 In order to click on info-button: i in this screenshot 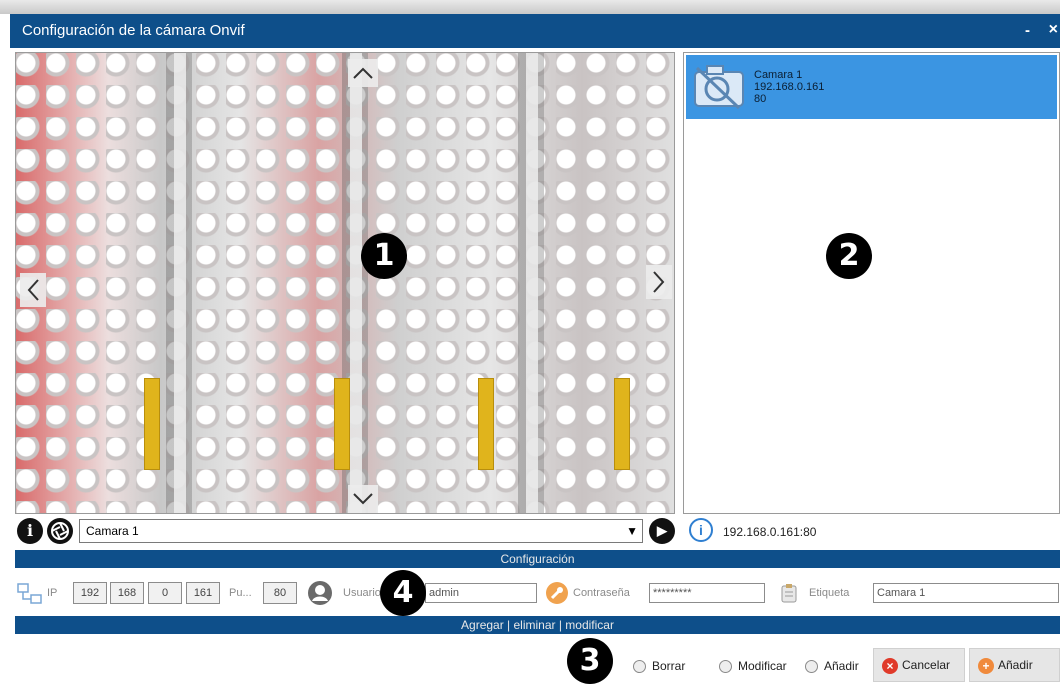, I will do `click(30, 531)`.